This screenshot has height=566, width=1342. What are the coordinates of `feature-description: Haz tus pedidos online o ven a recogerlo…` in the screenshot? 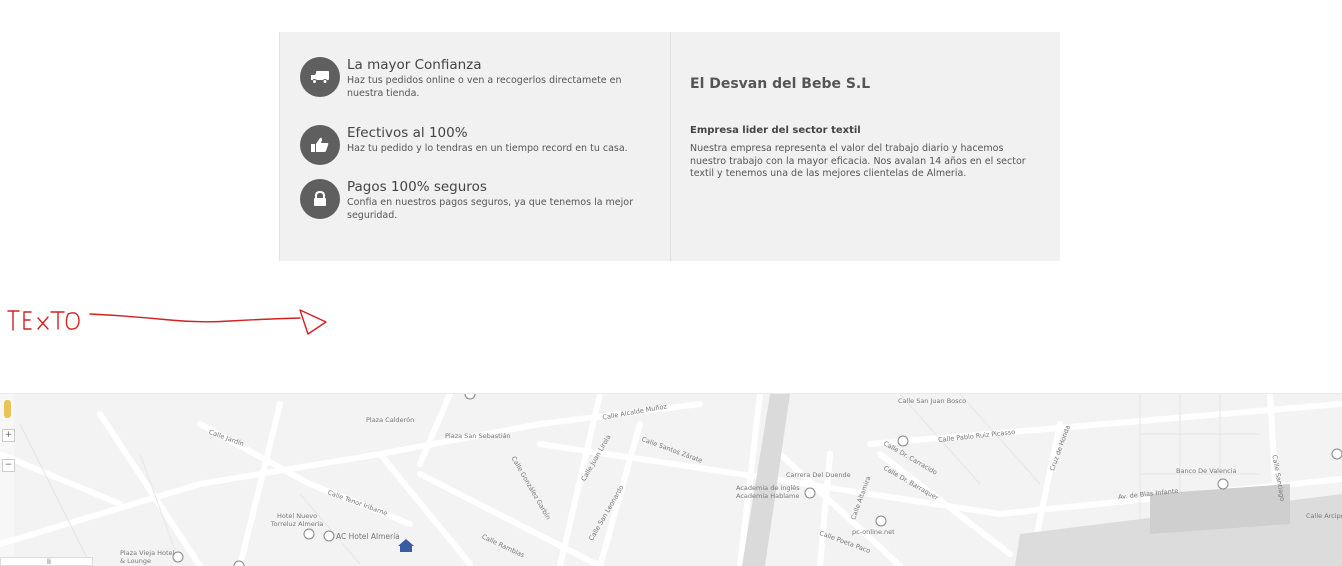 It's located at (484, 87).